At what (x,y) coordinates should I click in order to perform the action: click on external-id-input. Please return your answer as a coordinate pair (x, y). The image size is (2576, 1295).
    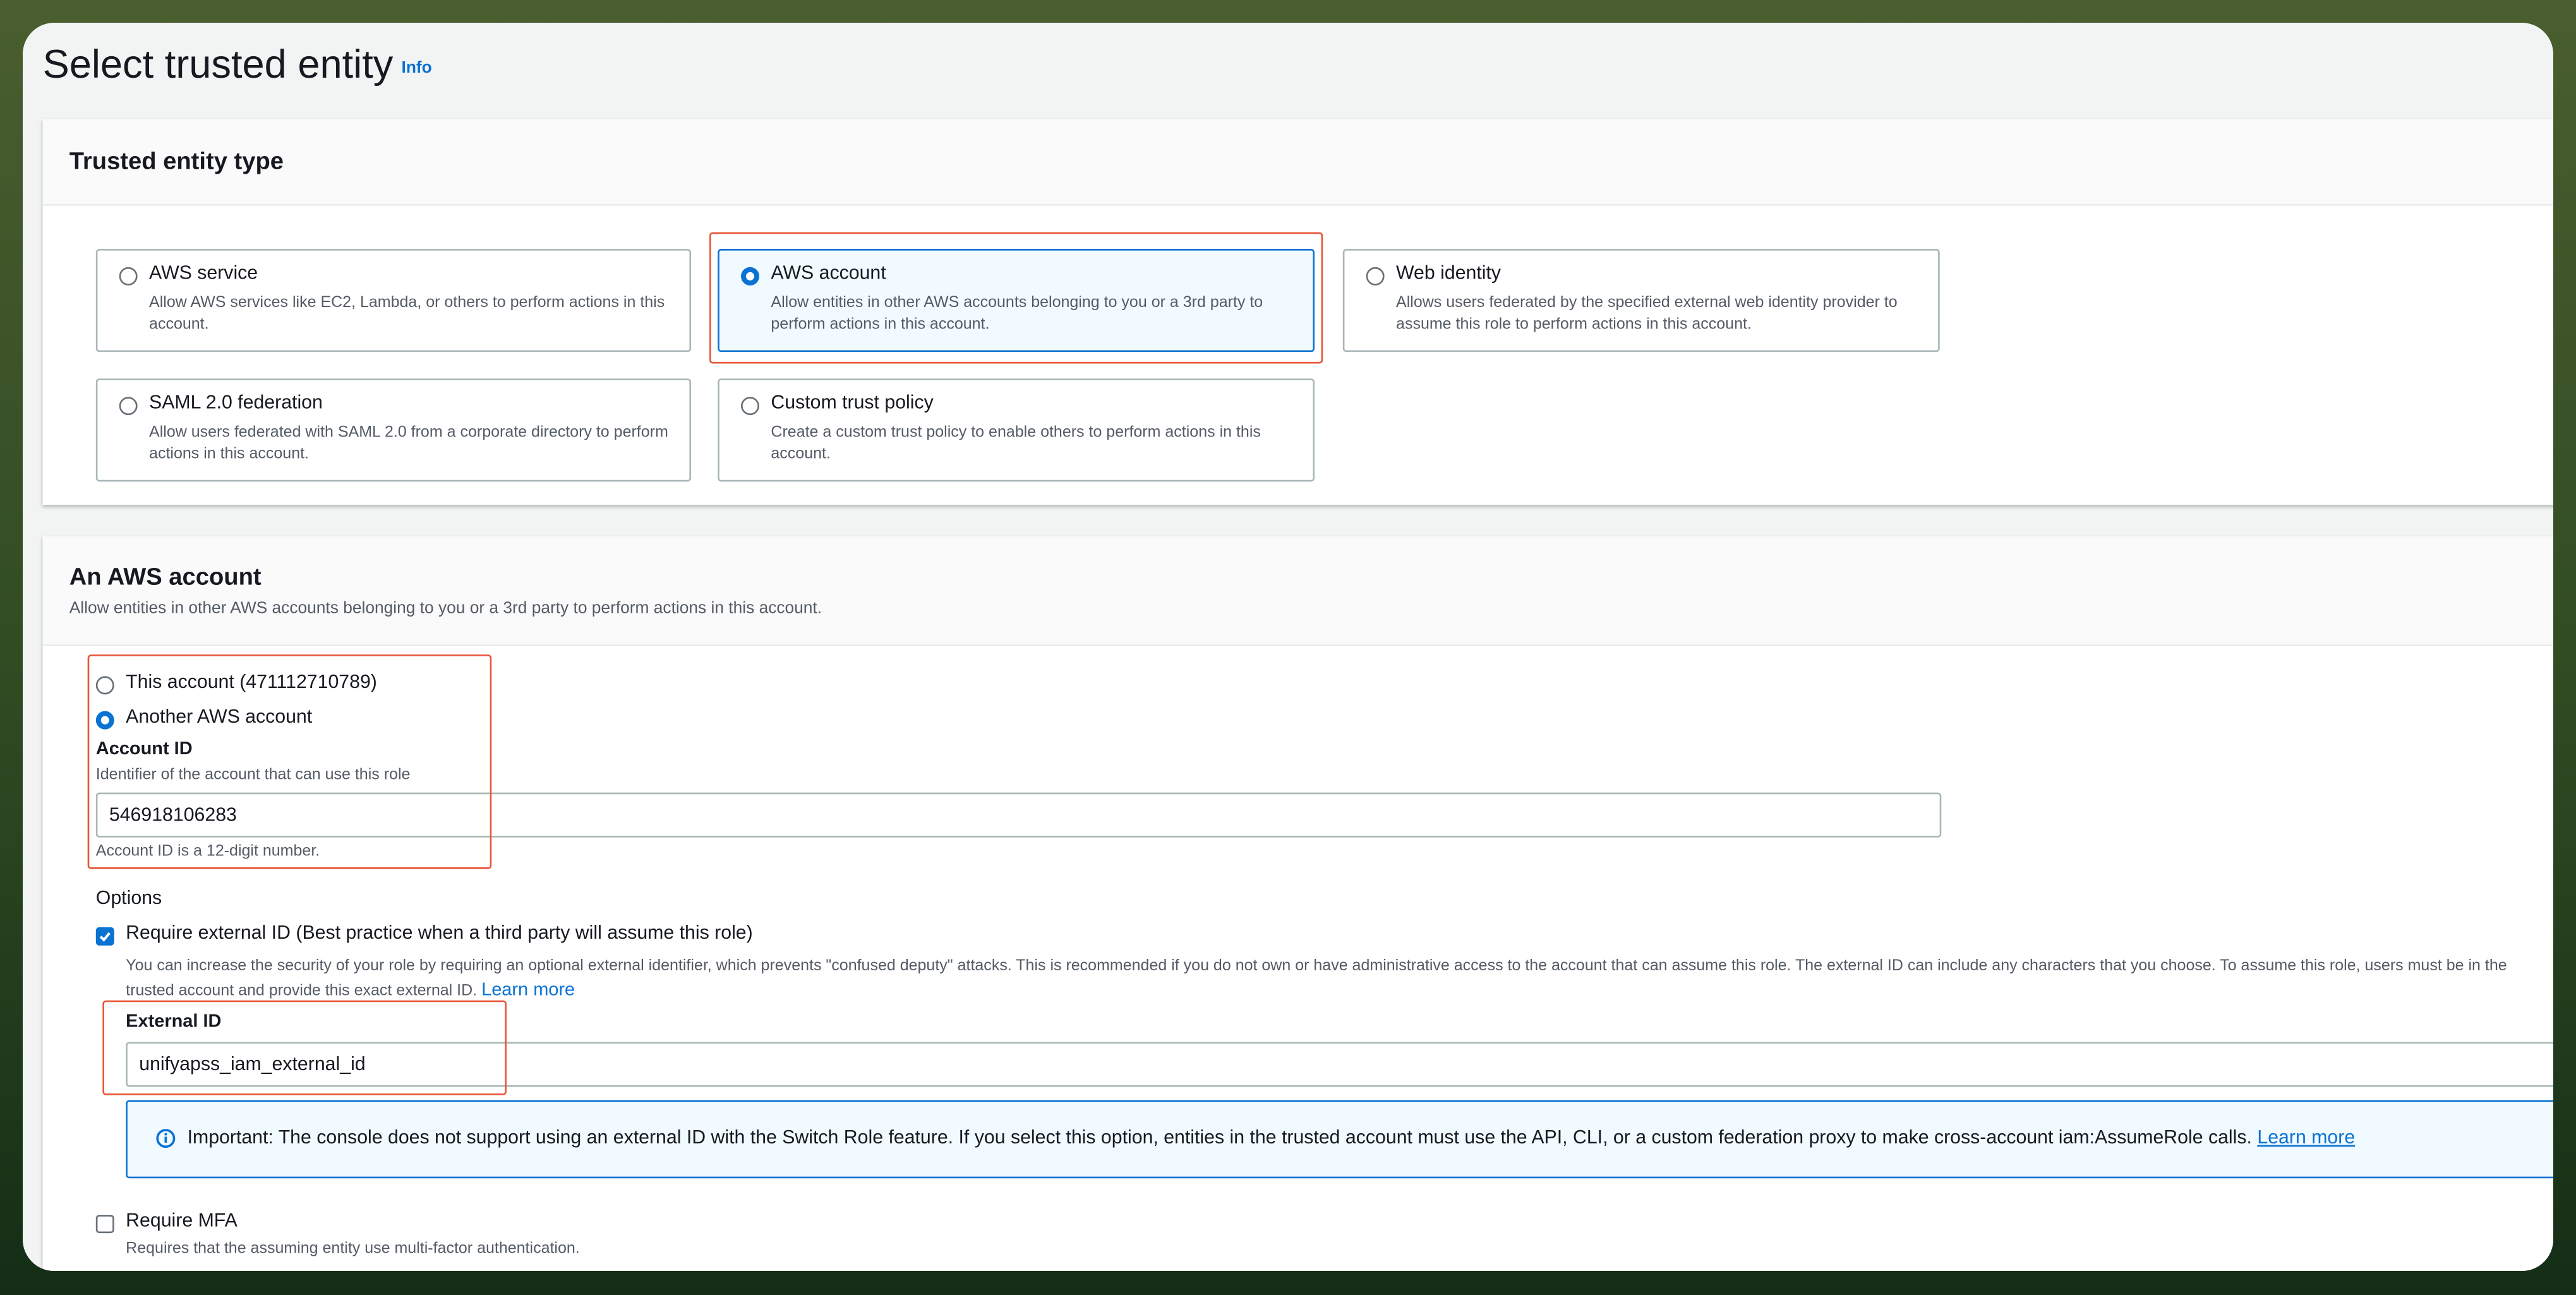
    Looking at the image, I should click on (1340, 1064).